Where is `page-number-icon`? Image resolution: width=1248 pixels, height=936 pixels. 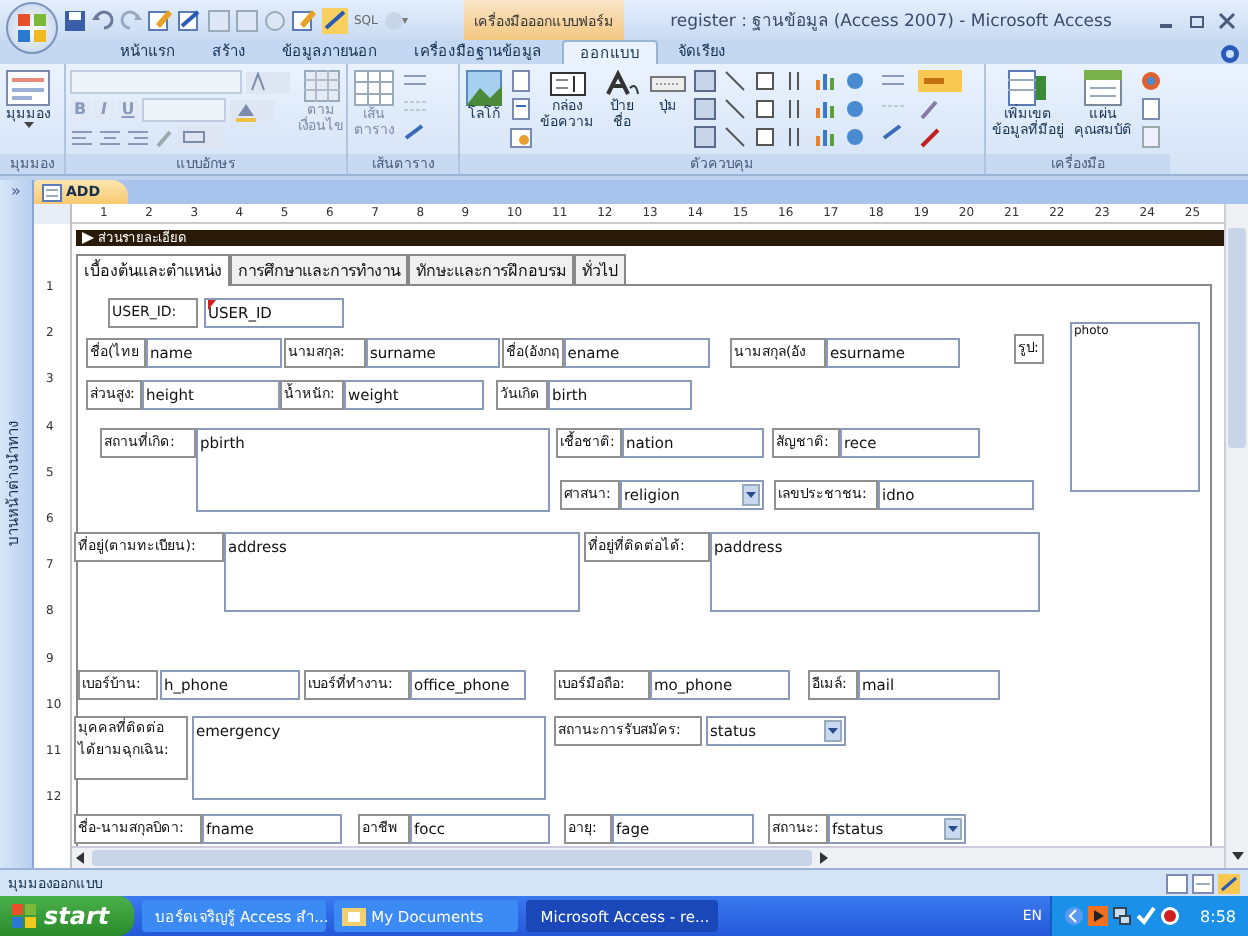
page-number-icon is located at coordinates (521, 81).